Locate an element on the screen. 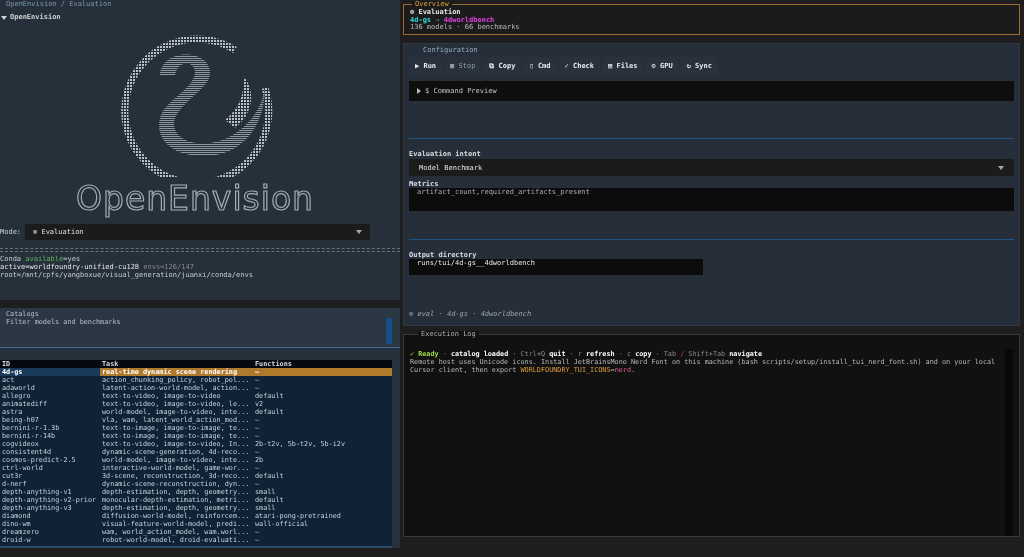 The width and height of the screenshot is (1024, 557). logo-wordmark: OpenEnvision is located at coordinates (195, 199).